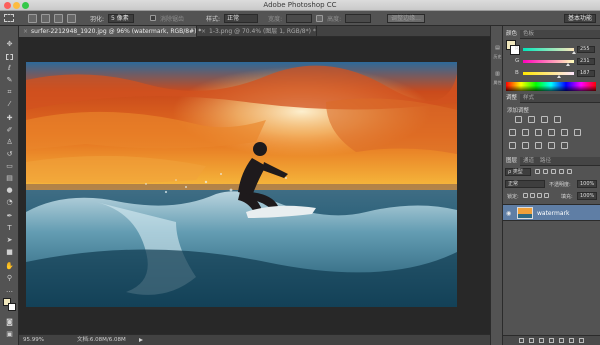  Describe the element at coordinates (9, 322) in the screenshot. I see `quick-mask-icon: ◙` at that location.